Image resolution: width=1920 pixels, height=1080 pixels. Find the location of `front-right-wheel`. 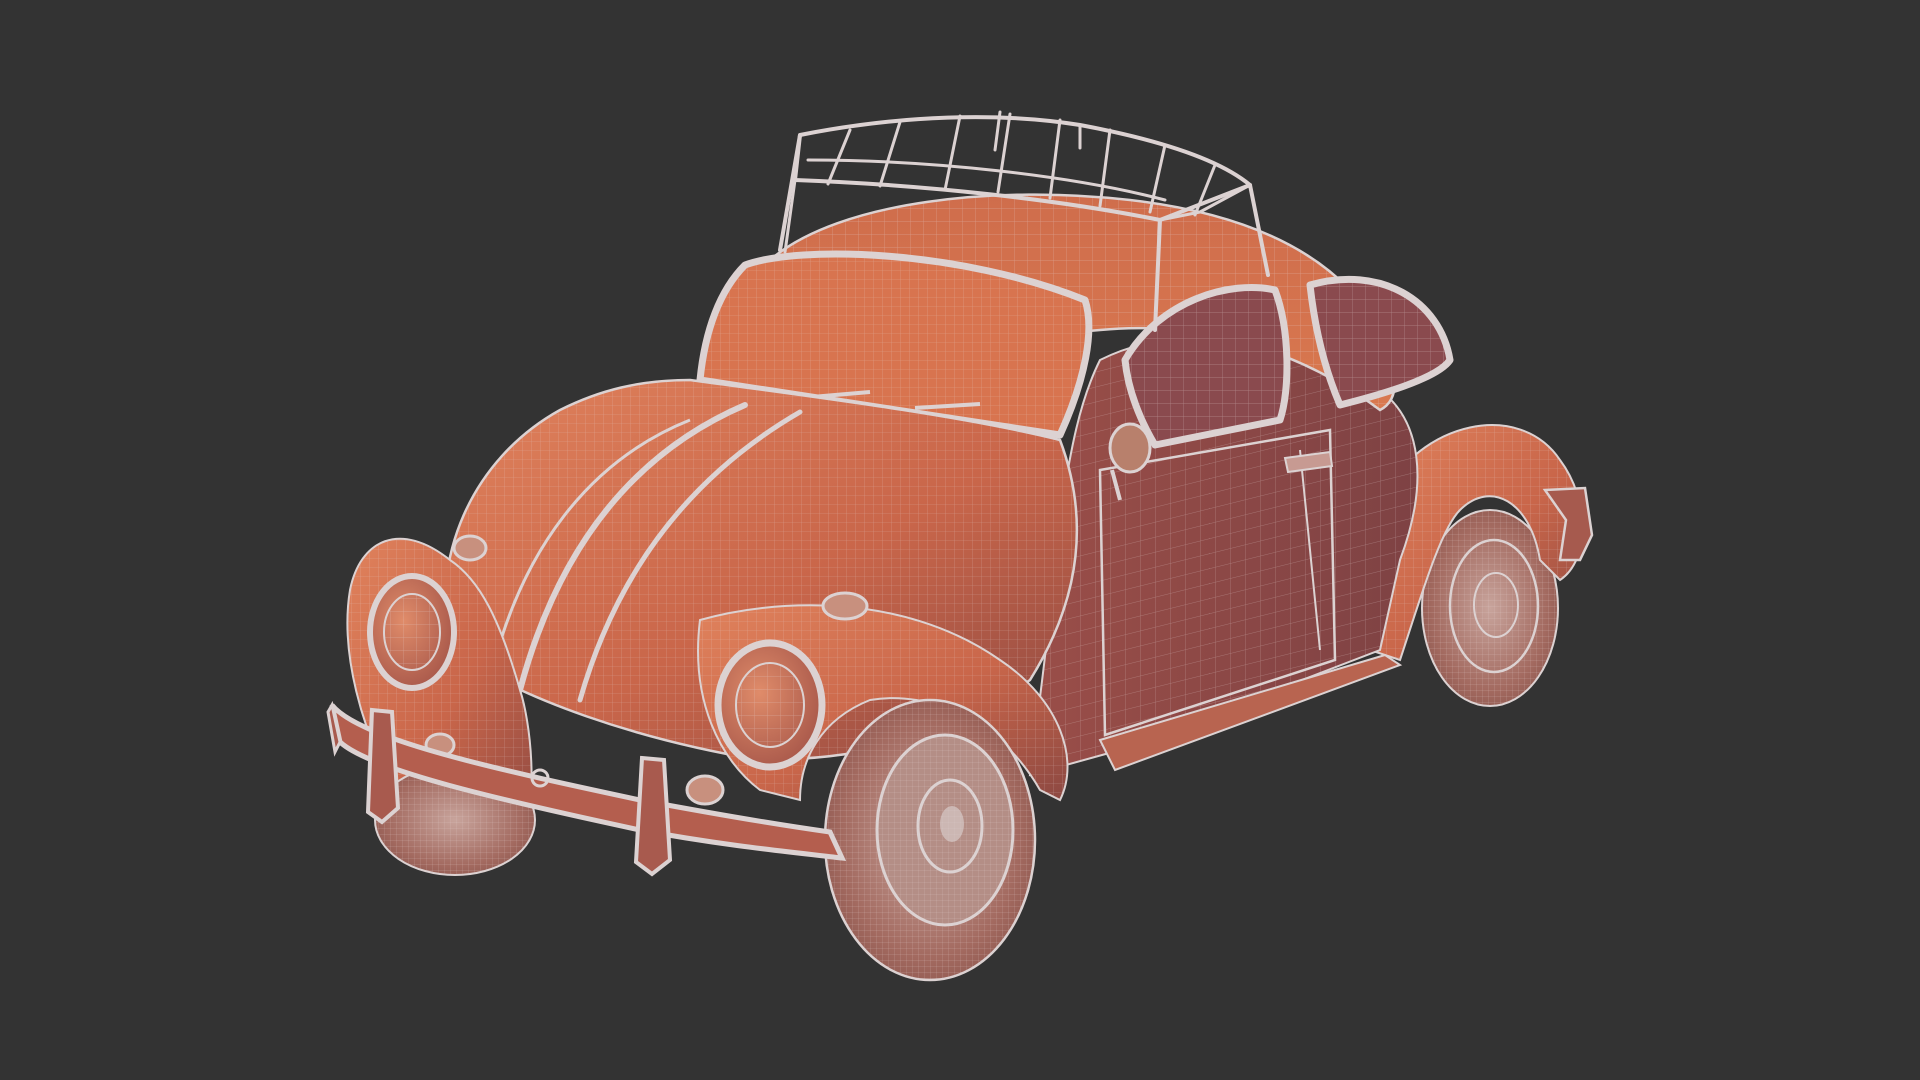

front-right-wheel is located at coordinates (930, 840).